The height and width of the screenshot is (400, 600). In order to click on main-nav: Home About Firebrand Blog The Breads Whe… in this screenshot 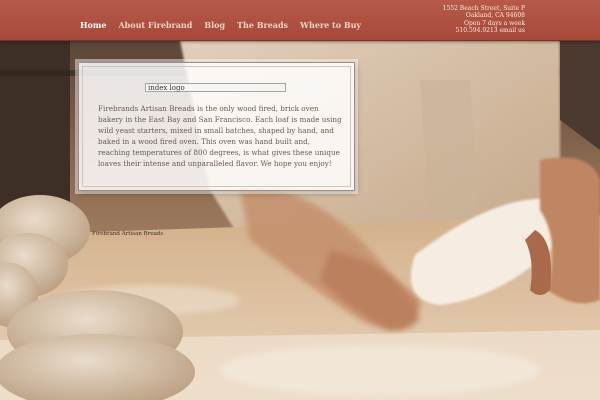, I will do `click(226, 25)`.